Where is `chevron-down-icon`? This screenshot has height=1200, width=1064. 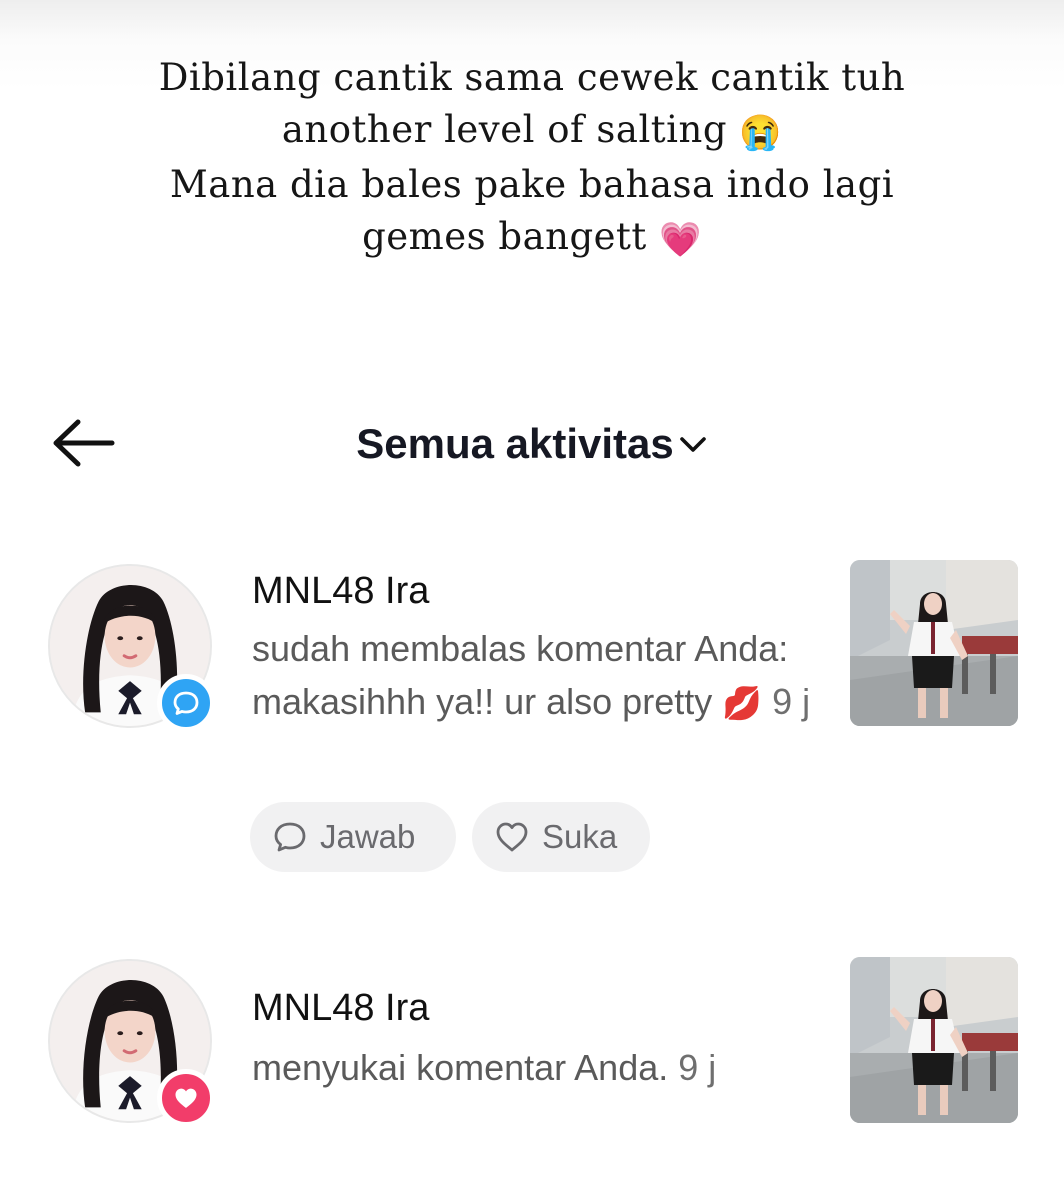
chevron-down-icon is located at coordinates (692, 444).